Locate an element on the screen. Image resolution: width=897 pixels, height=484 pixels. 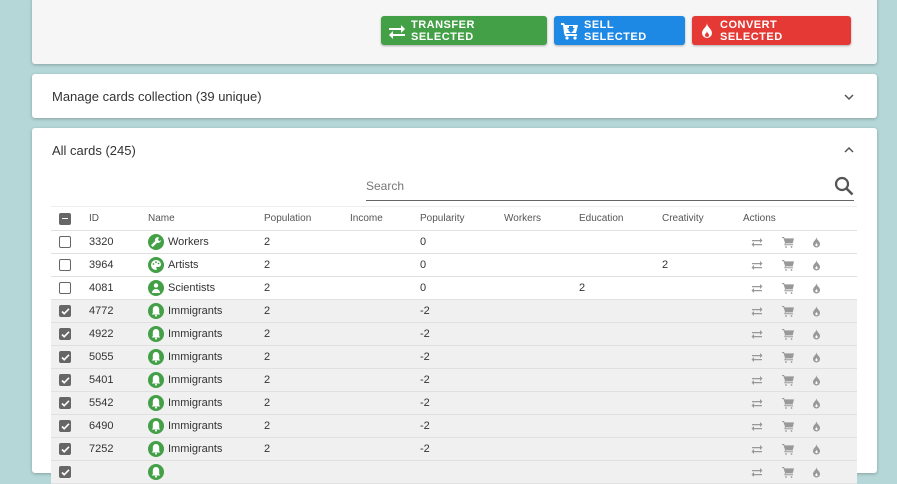
cell-id: 4772 is located at coordinates (101, 311).